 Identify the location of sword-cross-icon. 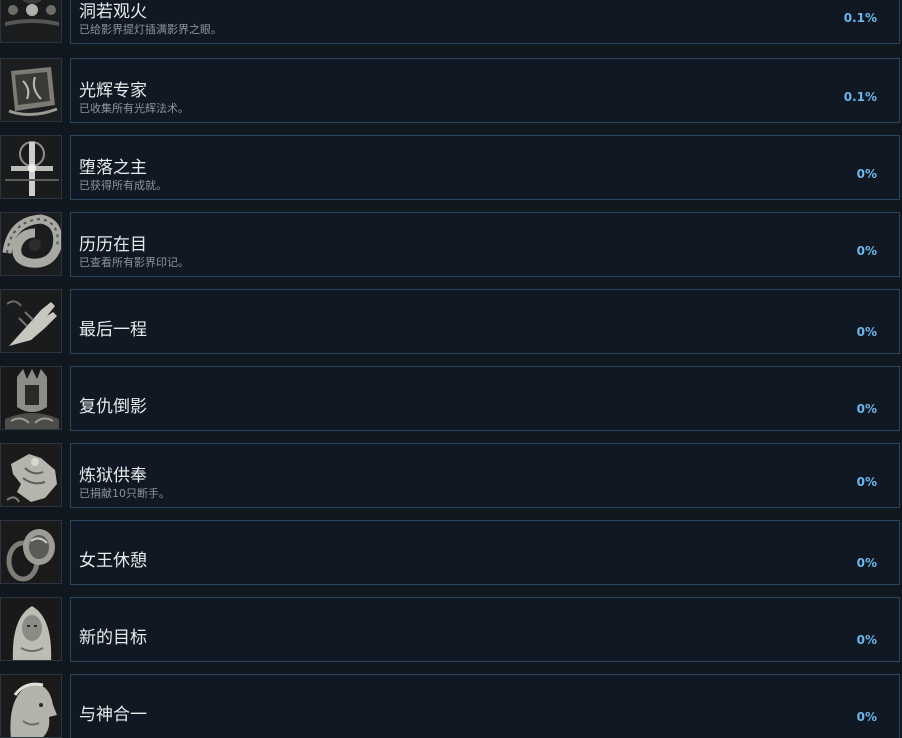
(31, 167).